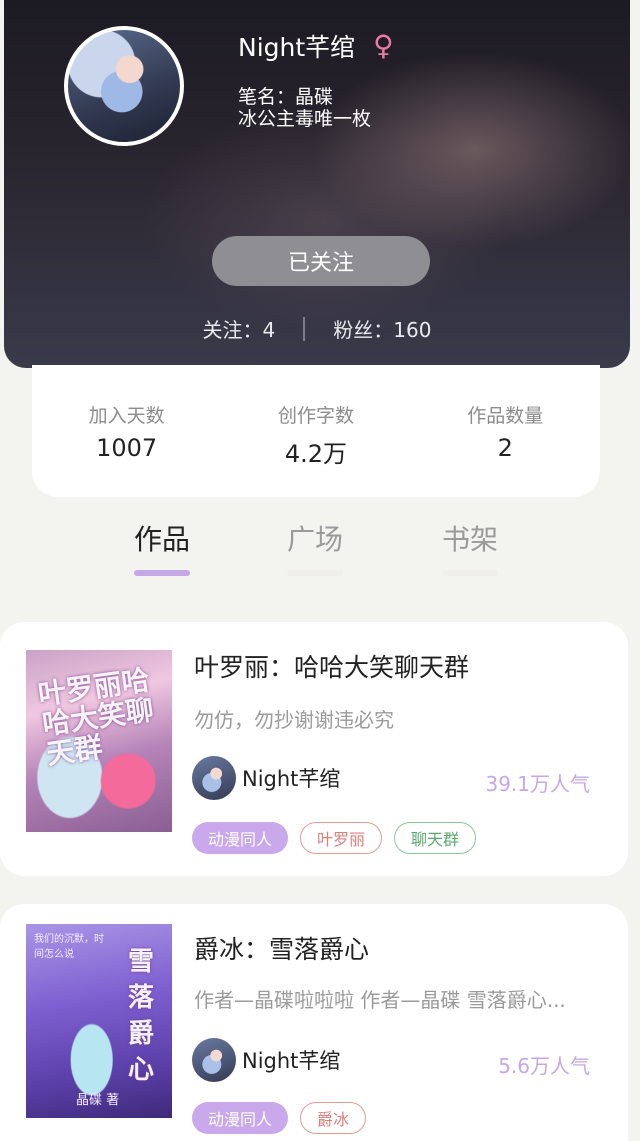  What do you see at coordinates (469, 539) in the screenshot?
I see `tab-label: 书架` at bounding box center [469, 539].